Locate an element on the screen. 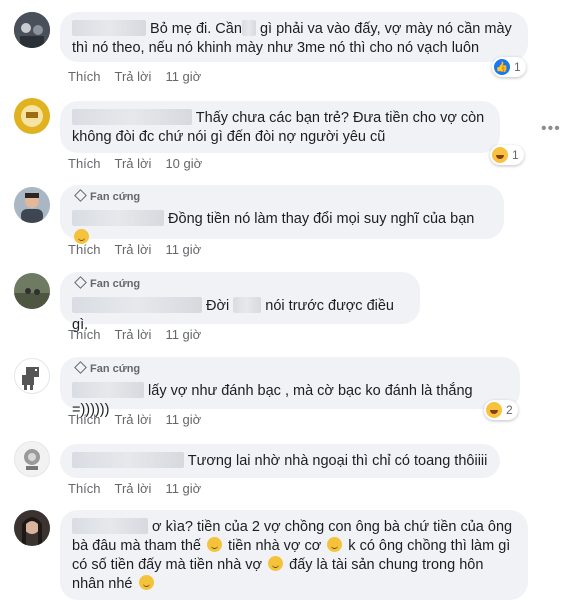  reaction-count: 1 is located at coordinates (507, 155).